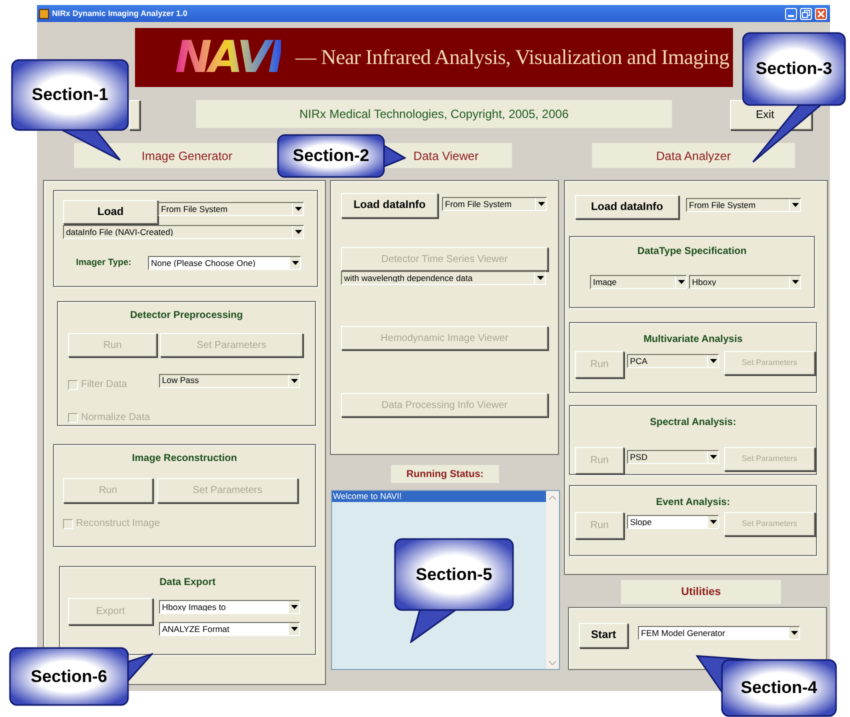 Image resolution: width=850 pixels, height=717 pixels. I want to click on checkbox-label: Filter Data, so click(104, 385).